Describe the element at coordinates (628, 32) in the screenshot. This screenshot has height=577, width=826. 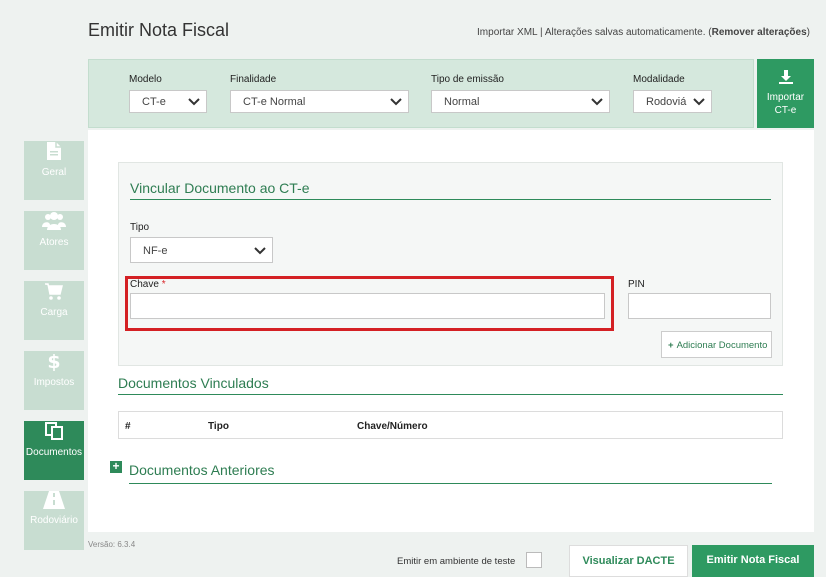
I see `autosave-text: Alterações salvas automaticamente. (` at that location.